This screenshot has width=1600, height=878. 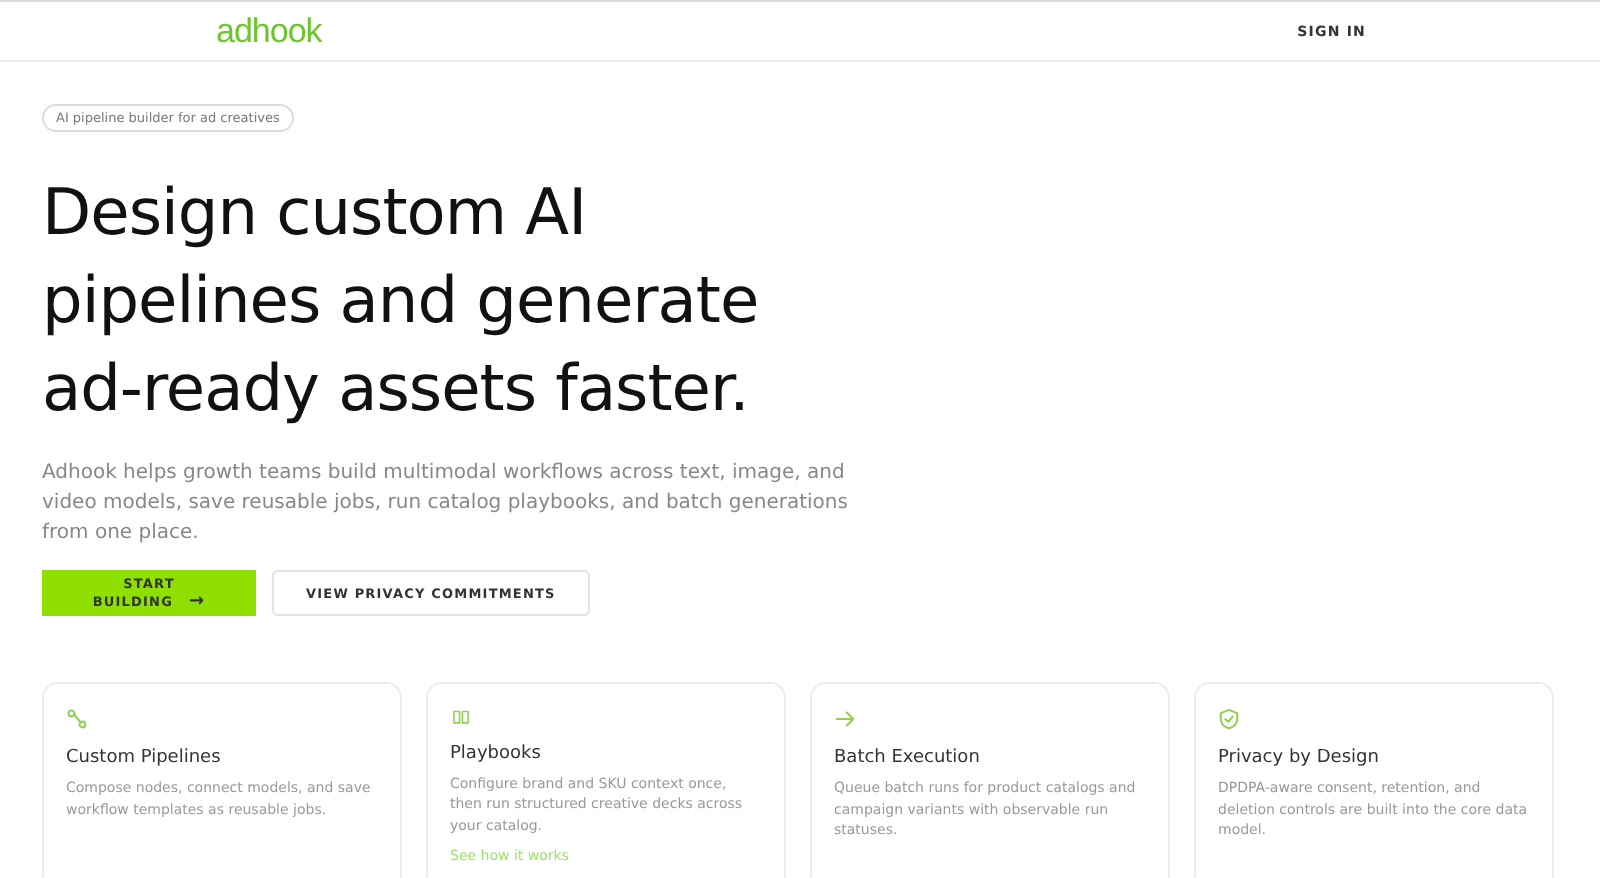 What do you see at coordinates (1229, 719) in the screenshot?
I see `shield-icon` at bounding box center [1229, 719].